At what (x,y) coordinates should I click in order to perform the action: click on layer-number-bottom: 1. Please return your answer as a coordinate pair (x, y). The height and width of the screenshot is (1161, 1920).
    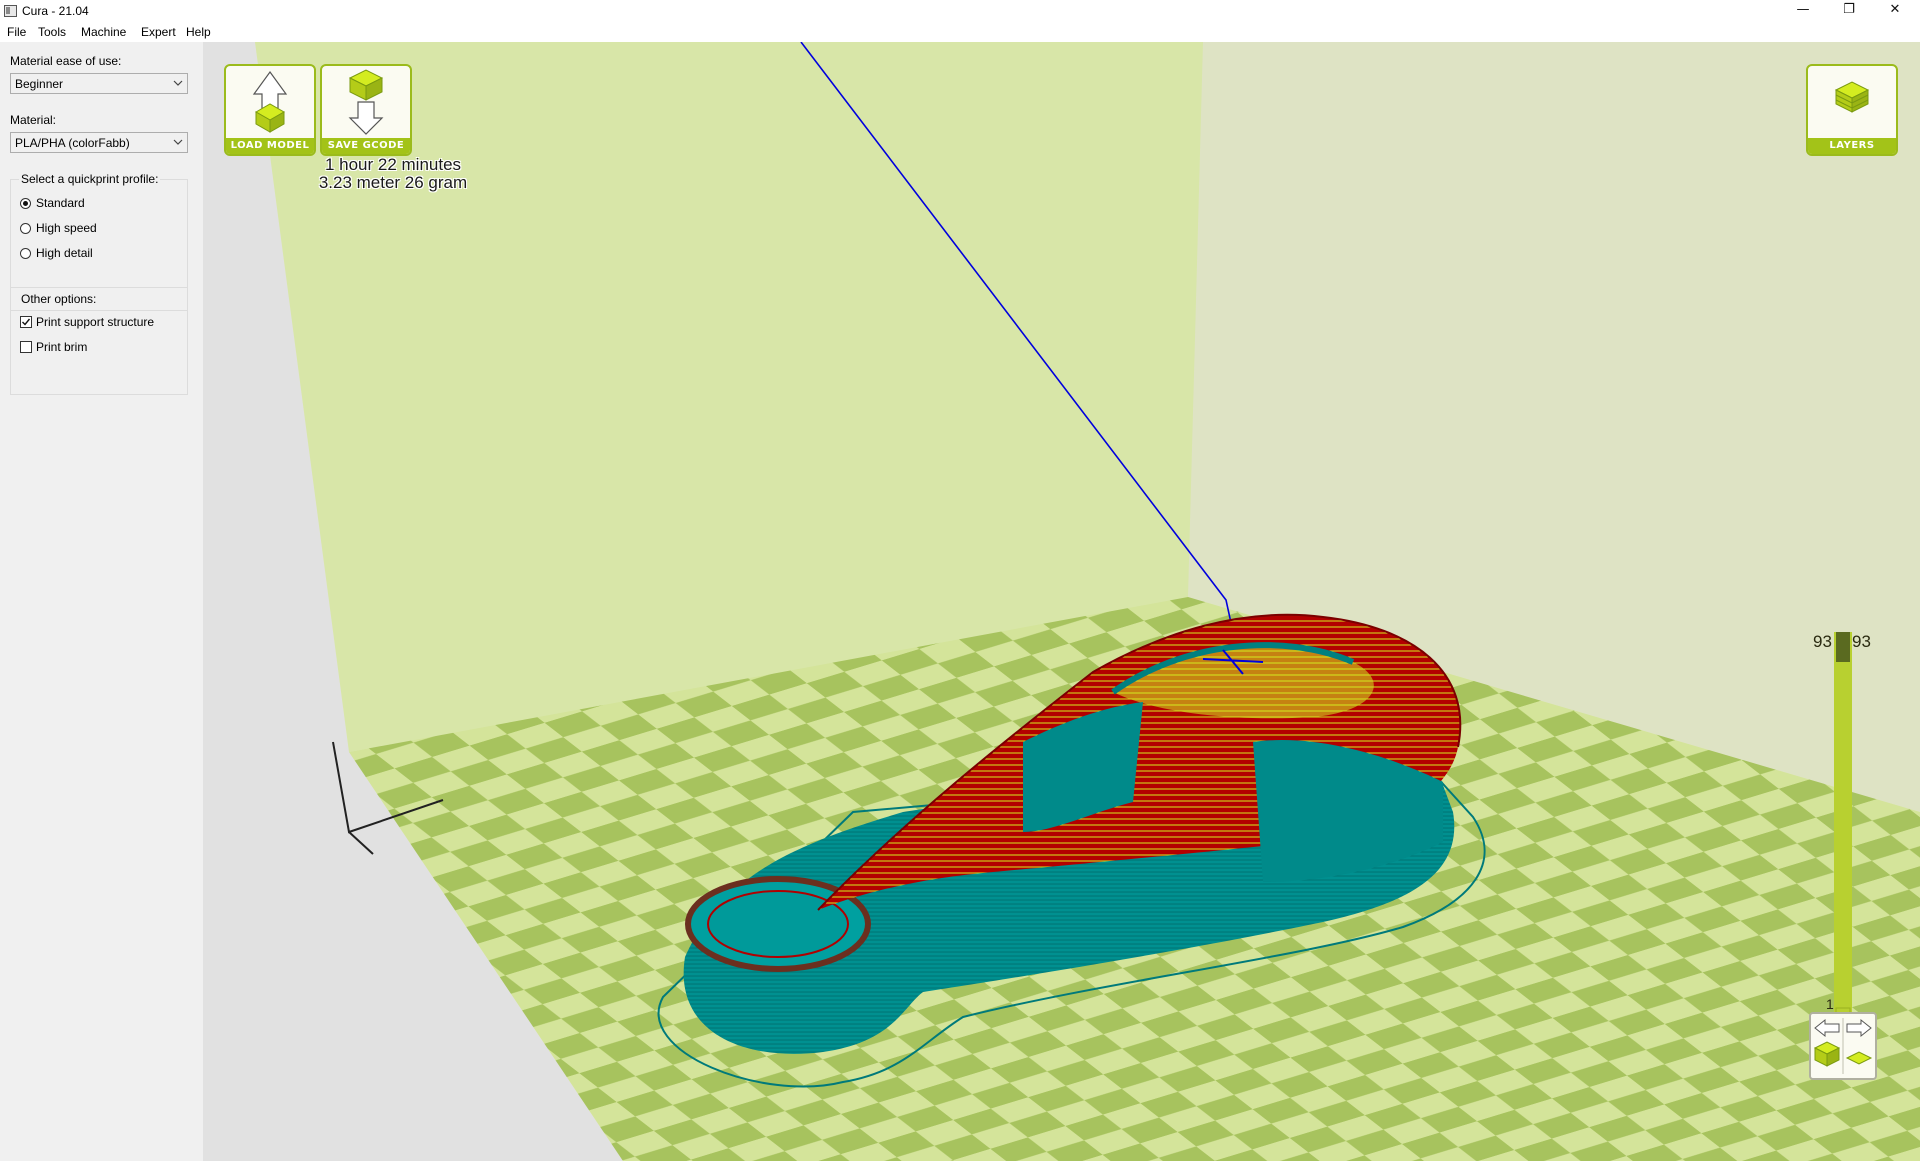
    Looking at the image, I should click on (1830, 1004).